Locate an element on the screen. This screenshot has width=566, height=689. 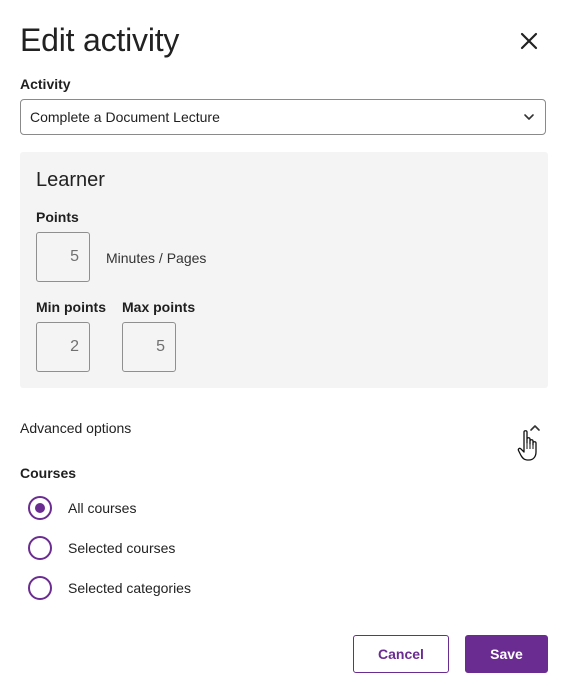
radio-label: Selected courses is located at coordinates (122, 548).